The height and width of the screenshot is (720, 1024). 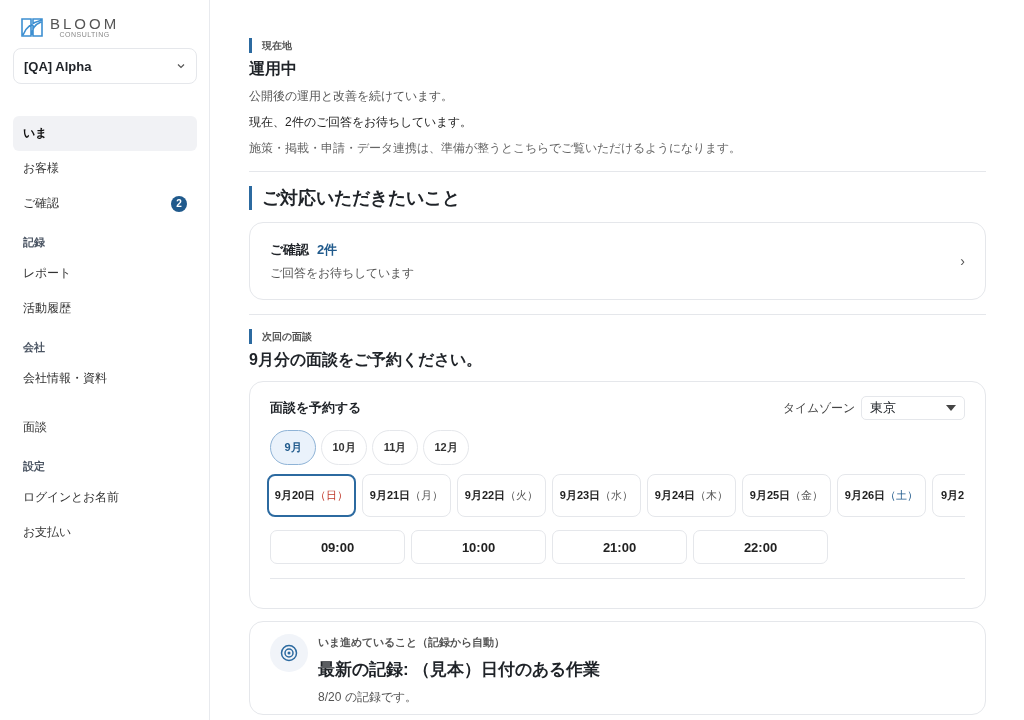 I want to click on nav-item: 面談, so click(x=105, y=427).